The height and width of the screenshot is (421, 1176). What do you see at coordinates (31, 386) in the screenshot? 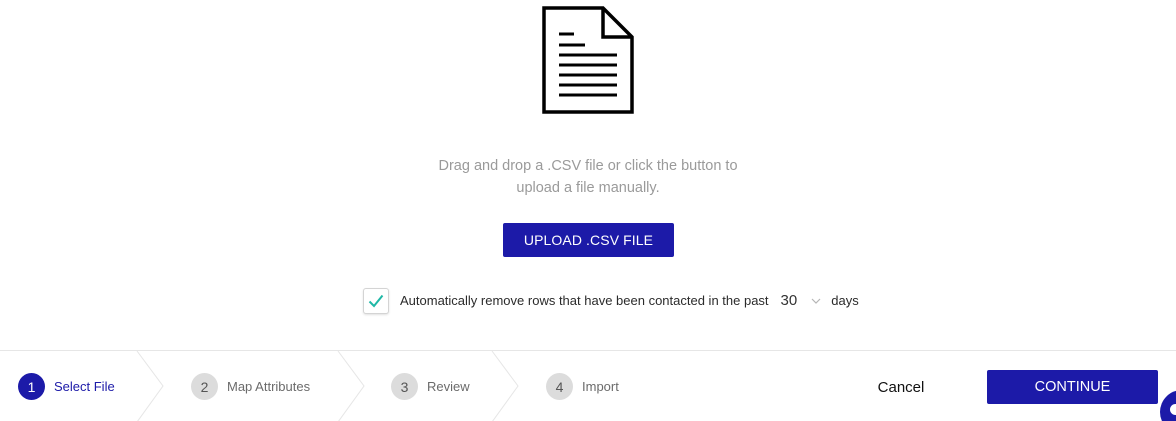
I see `step-number: 1` at bounding box center [31, 386].